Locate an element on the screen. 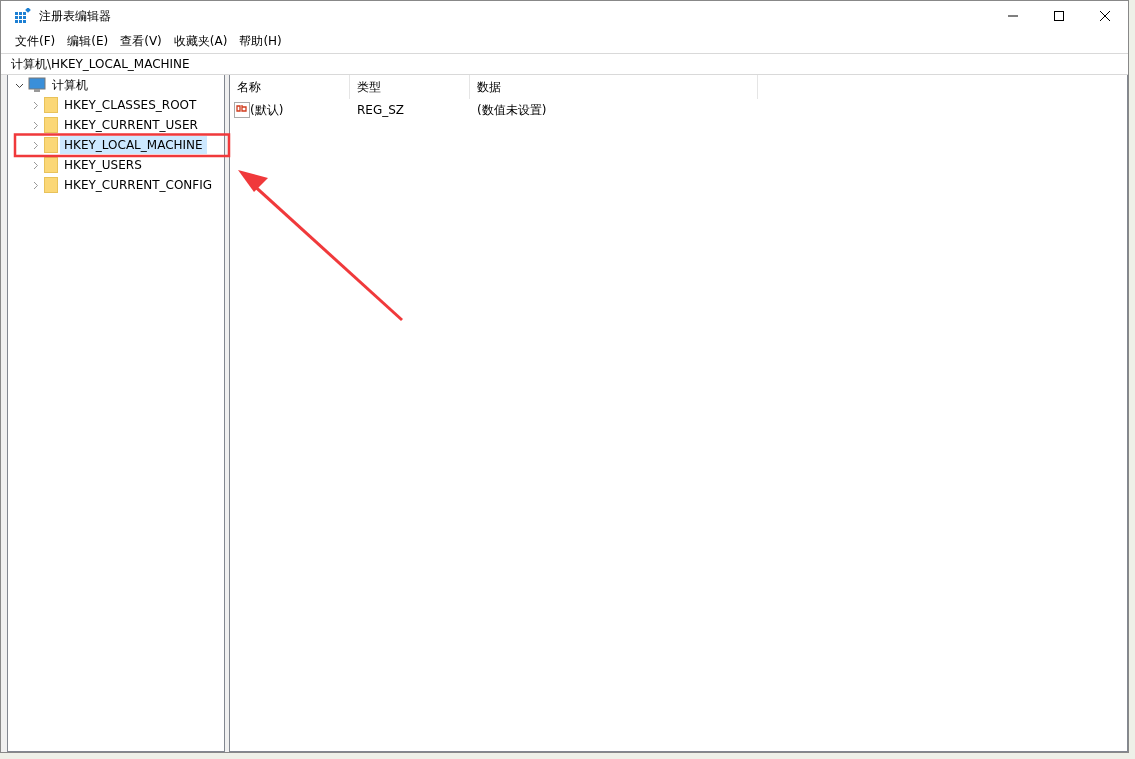 This screenshot has height=759, width=1135. tree-item: HKEY_CURRENT_USER is located at coordinates (131, 125).